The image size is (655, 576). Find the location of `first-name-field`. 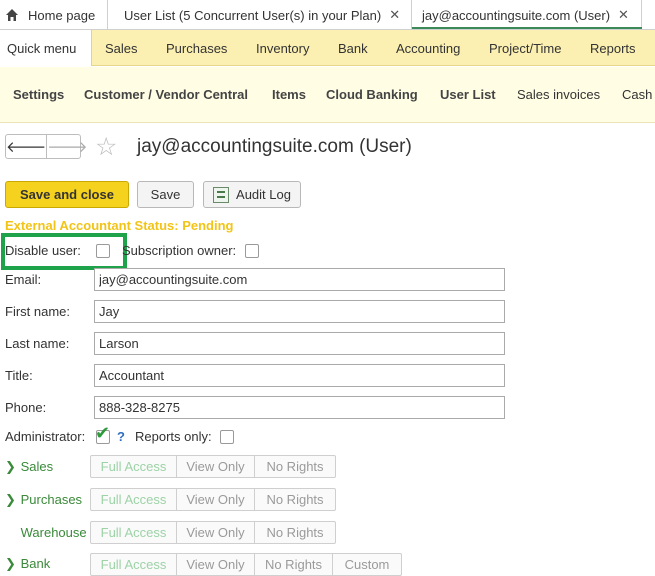

first-name-field is located at coordinates (299, 311).